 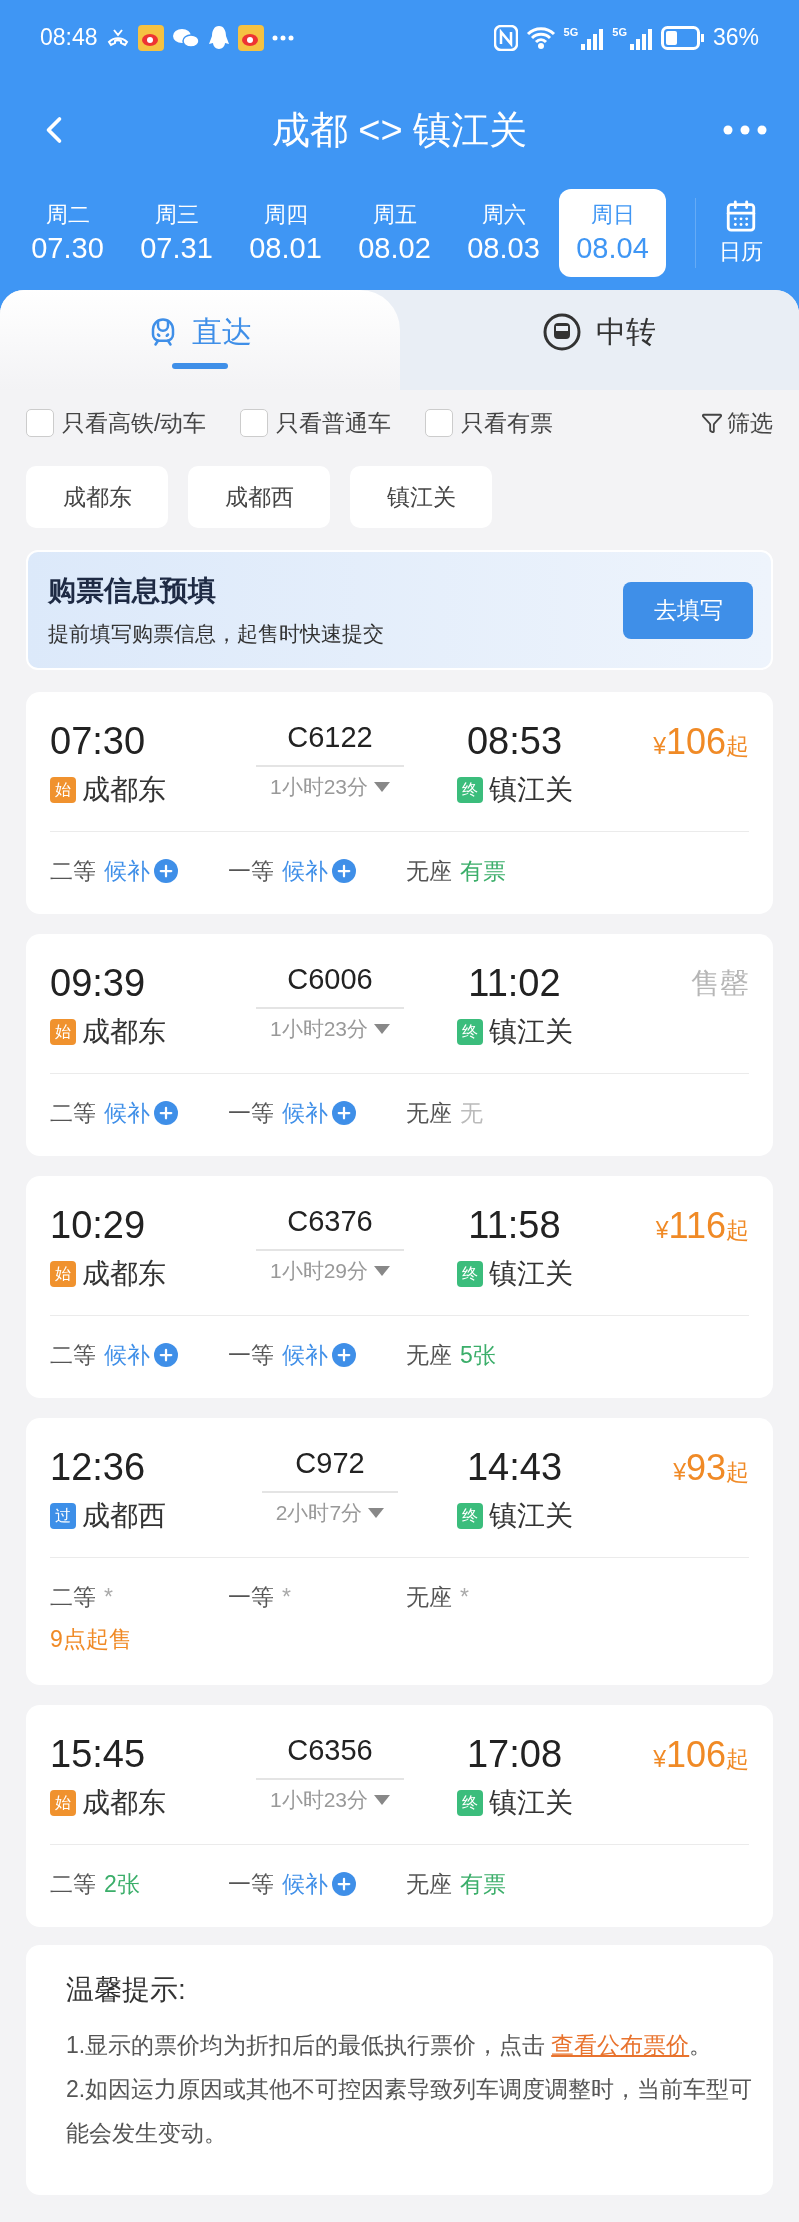 I want to click on train-circle-icon, so click(x=562, y=332).